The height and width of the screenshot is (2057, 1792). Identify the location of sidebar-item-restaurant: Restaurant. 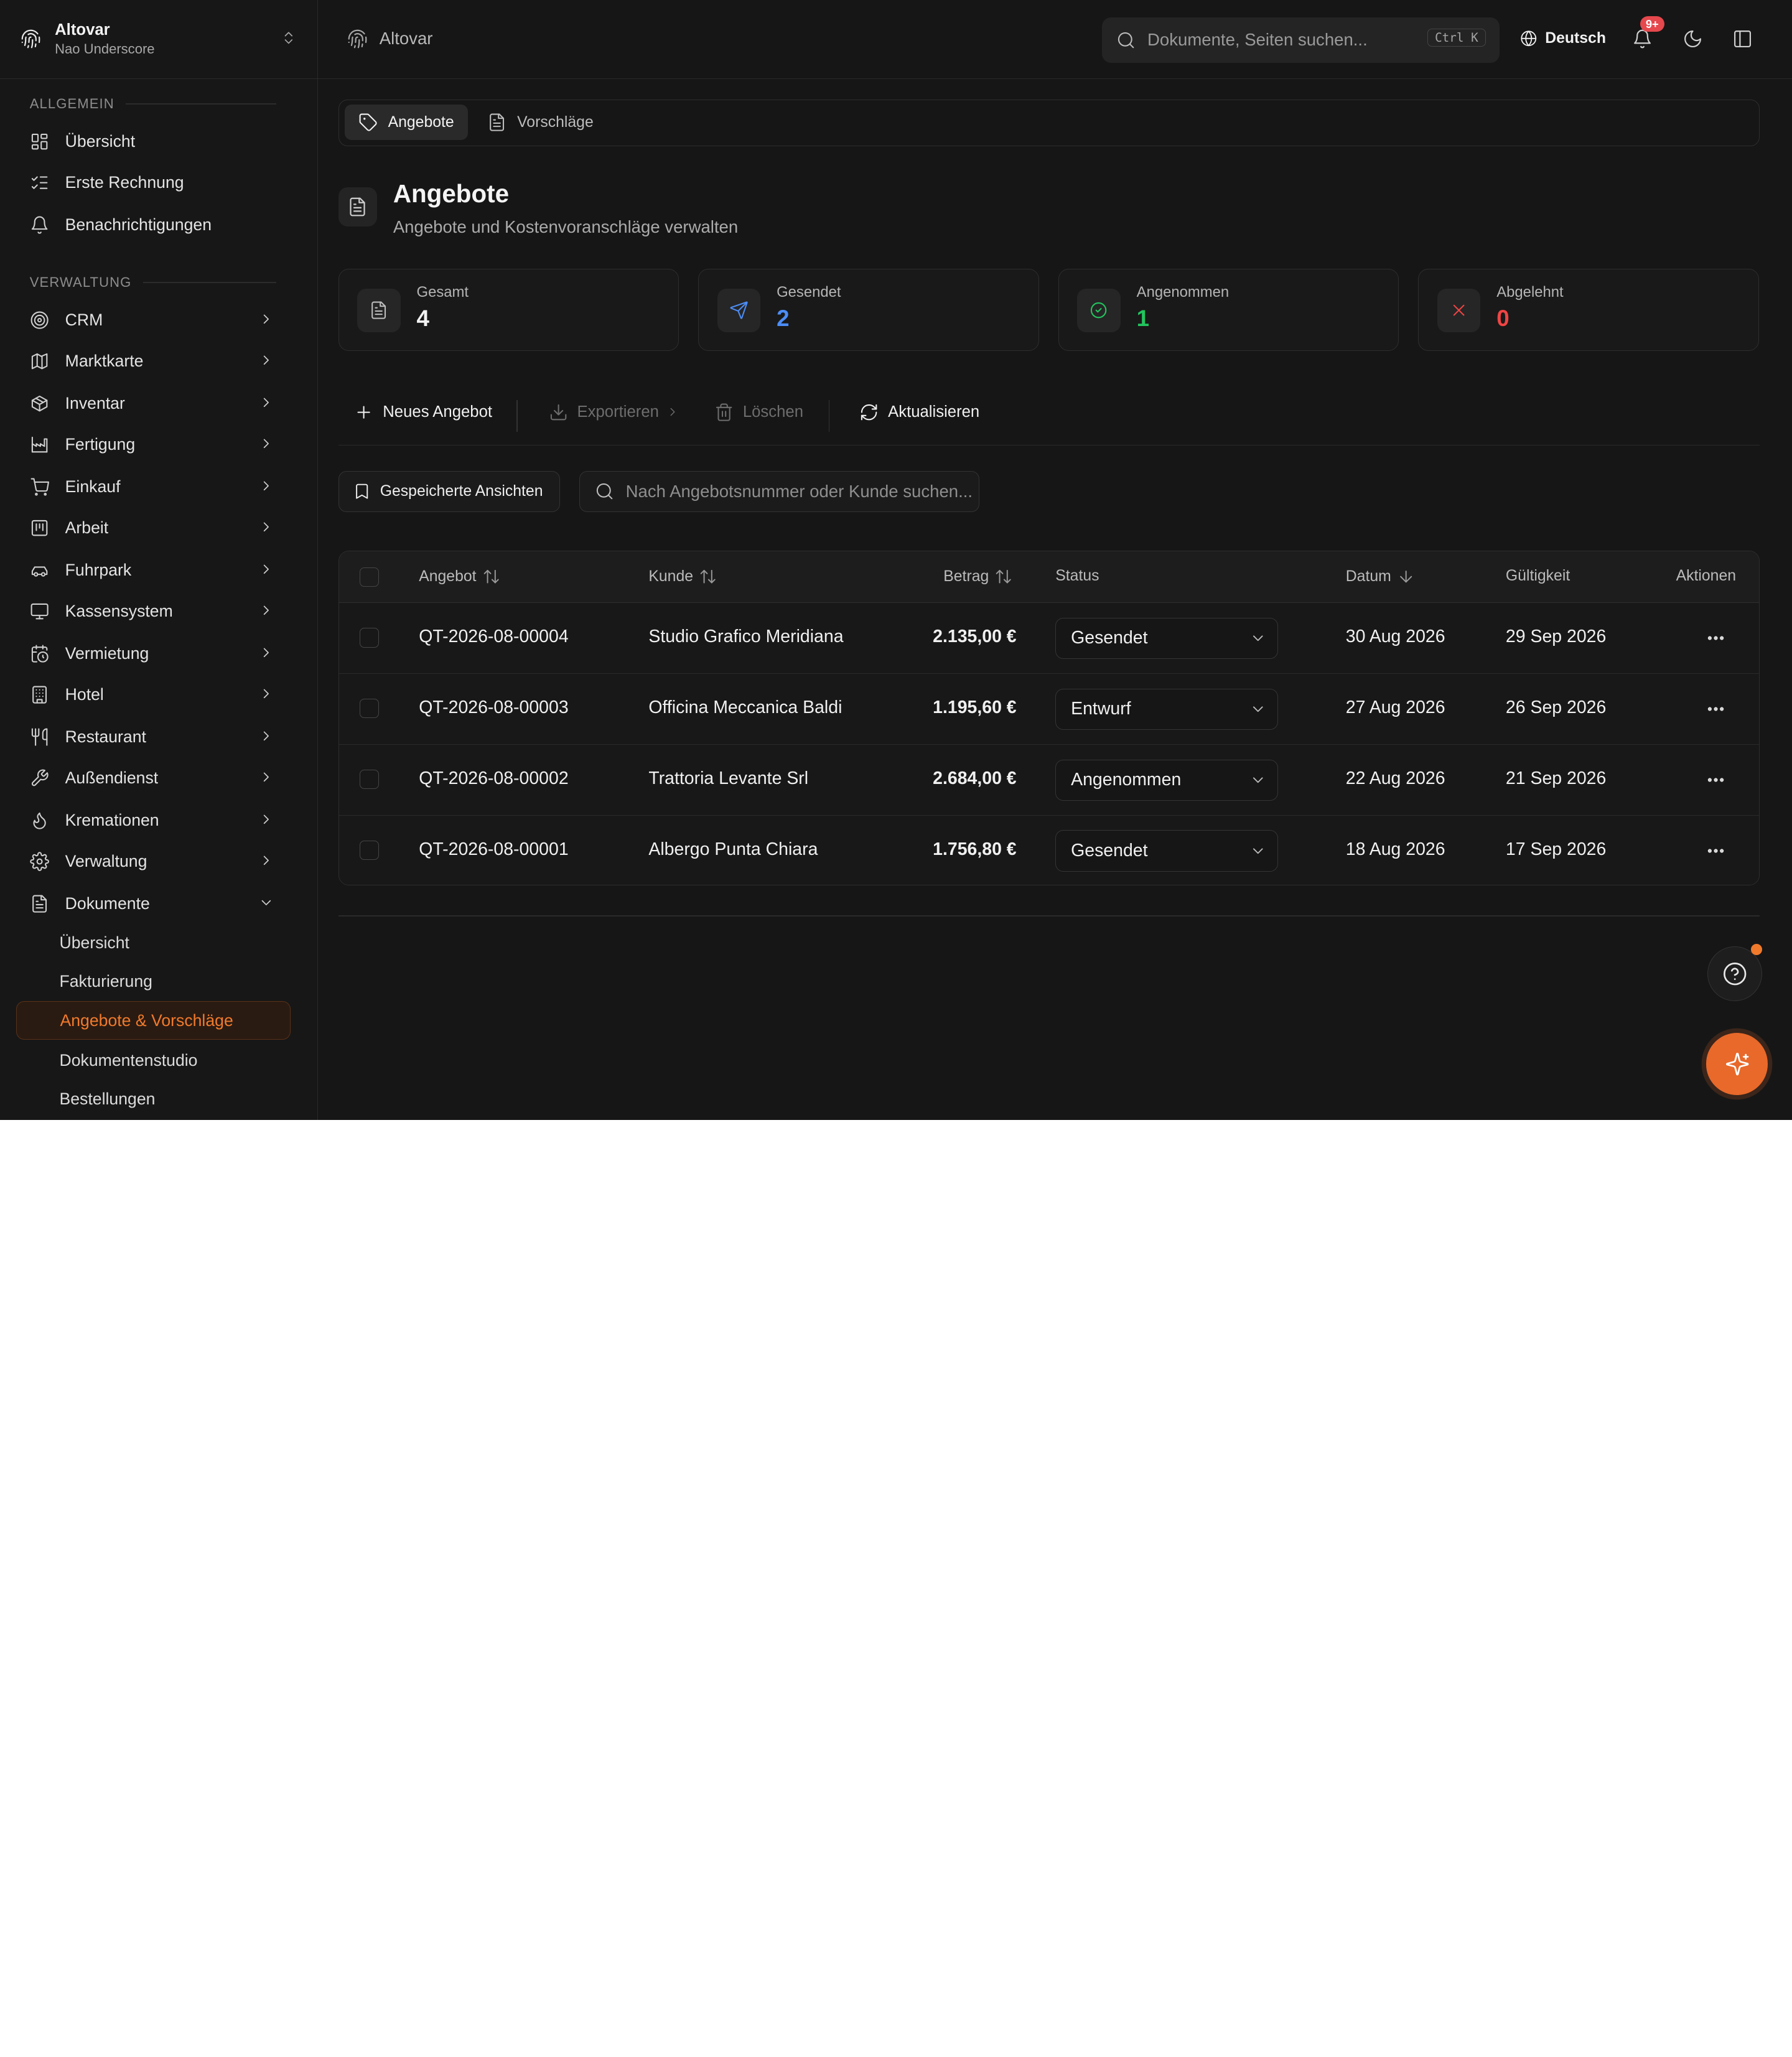
(153, 737).